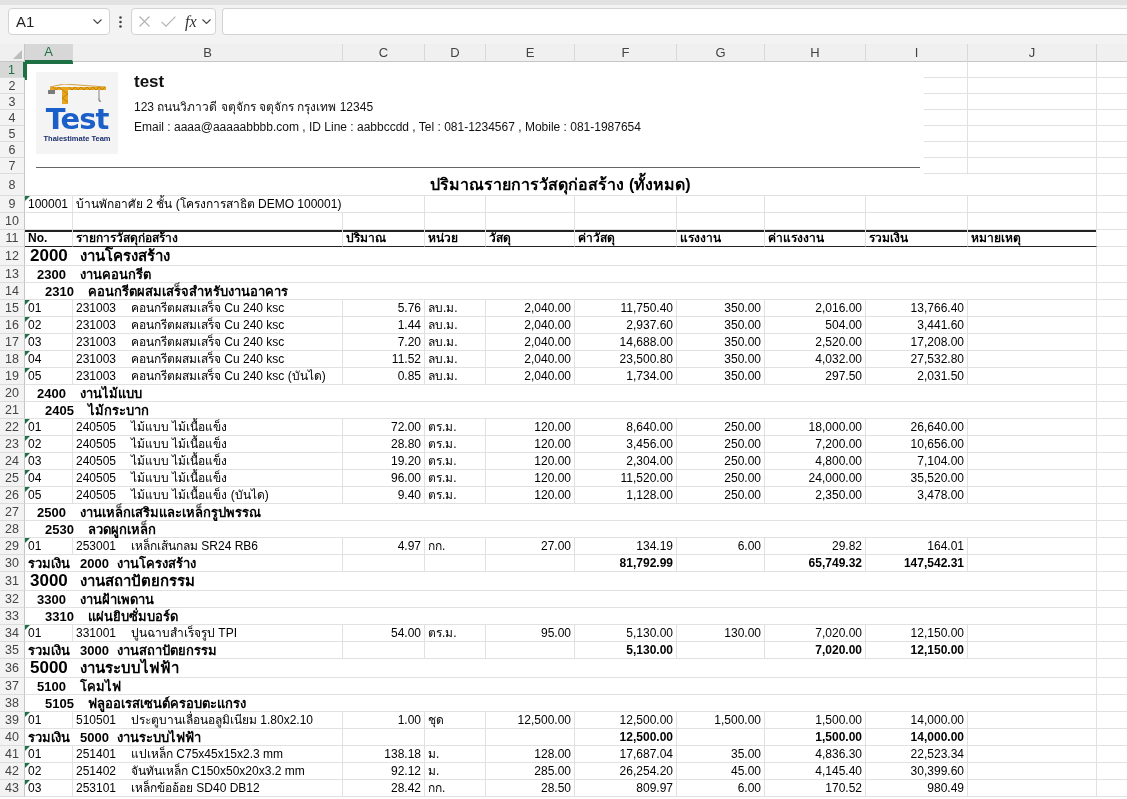 This screenshot has width=1127, height=799. What do you see at coordinates (12, 204) in the screenshot?
I see `row-header: 9` at bounding box center [12, 204].